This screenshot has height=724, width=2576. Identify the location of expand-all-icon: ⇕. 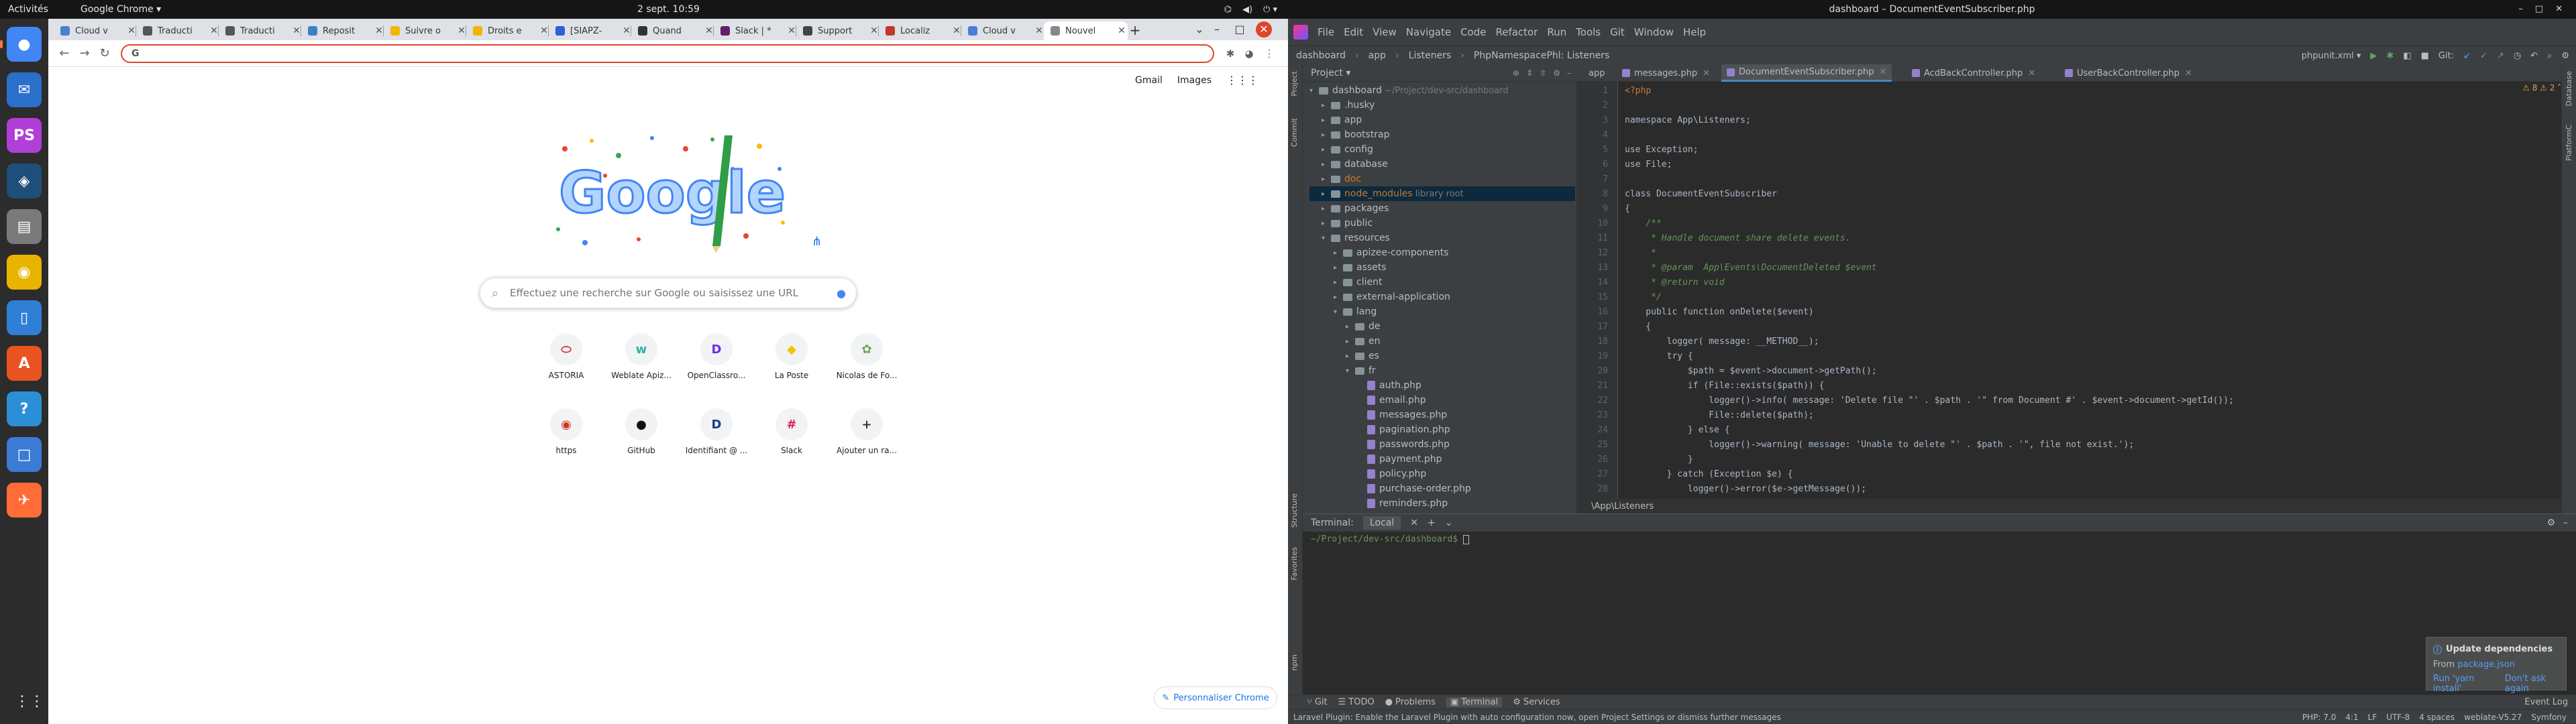
(1529, 73).